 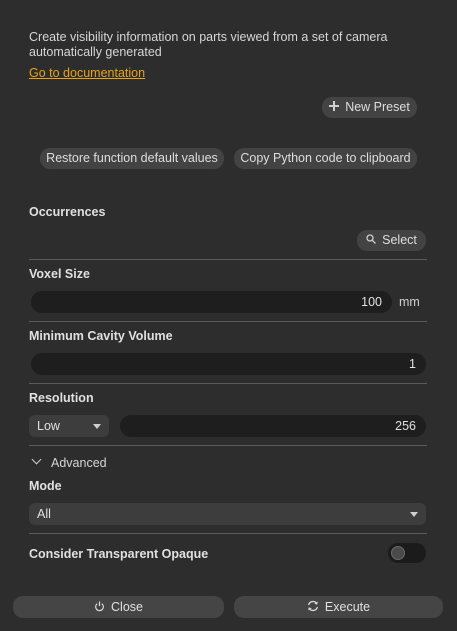 What do you see at coordinates (347, 607) in the screenshot?
I see `execute-label: Execute` at bounding box center [347, 607].